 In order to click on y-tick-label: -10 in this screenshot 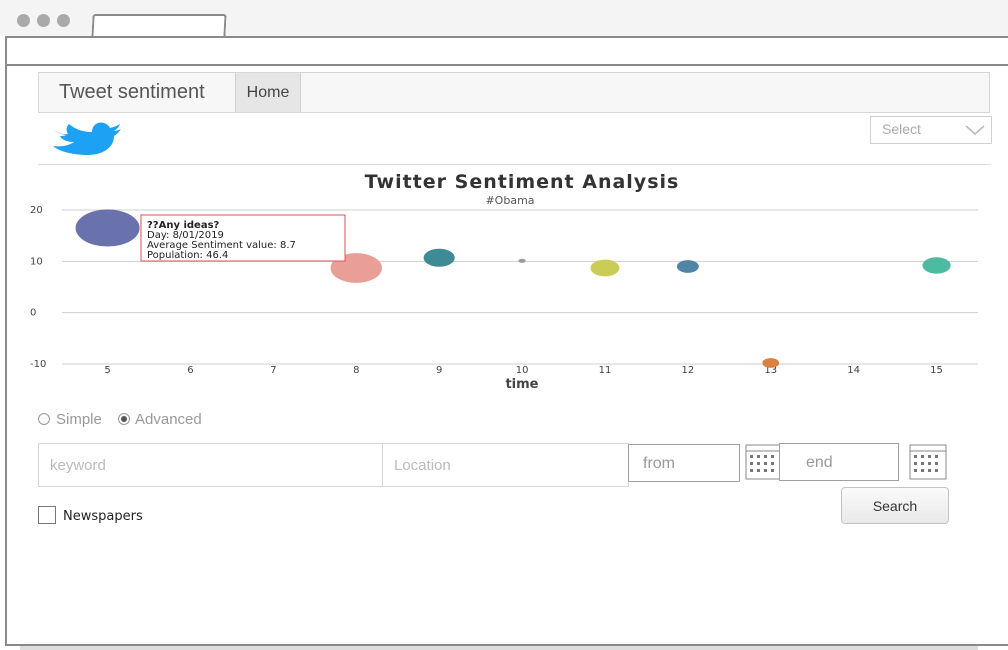, I will do `click(38, 364)`.